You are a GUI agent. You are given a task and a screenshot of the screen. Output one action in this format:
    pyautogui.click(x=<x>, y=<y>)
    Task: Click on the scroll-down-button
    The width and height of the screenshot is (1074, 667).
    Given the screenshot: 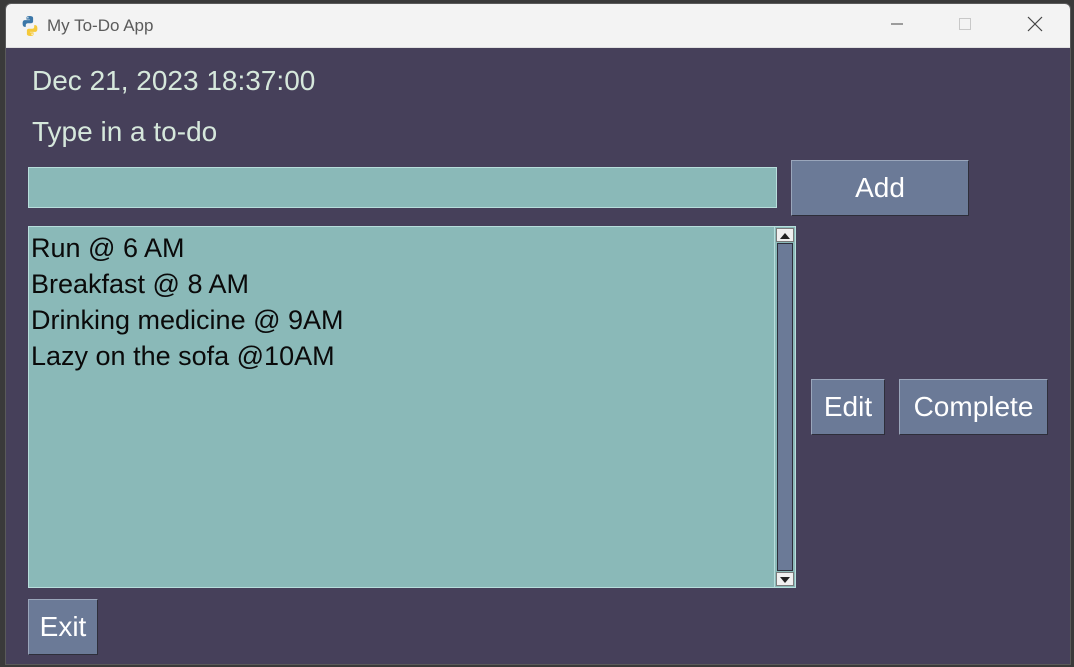 What is the action you would take?
    pyautogui.click(x=785, y=579)
    